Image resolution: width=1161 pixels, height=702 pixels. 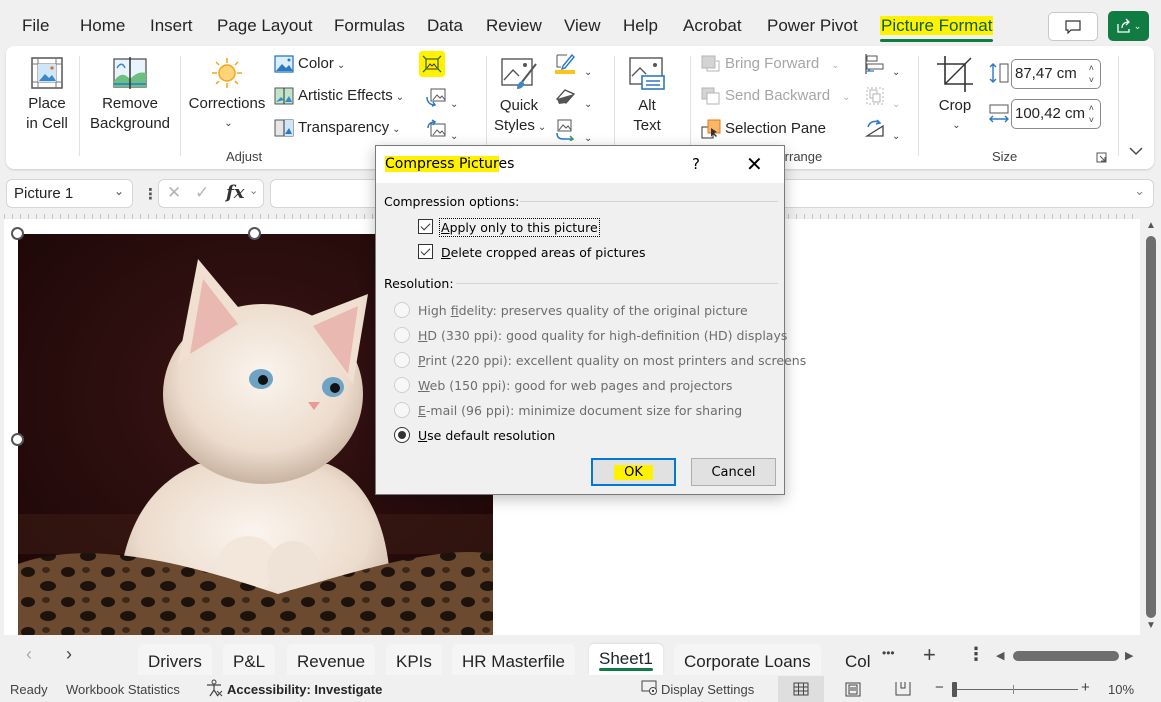 I want to click on remove-background-button: Remove Background, so click(x=130, y=95).